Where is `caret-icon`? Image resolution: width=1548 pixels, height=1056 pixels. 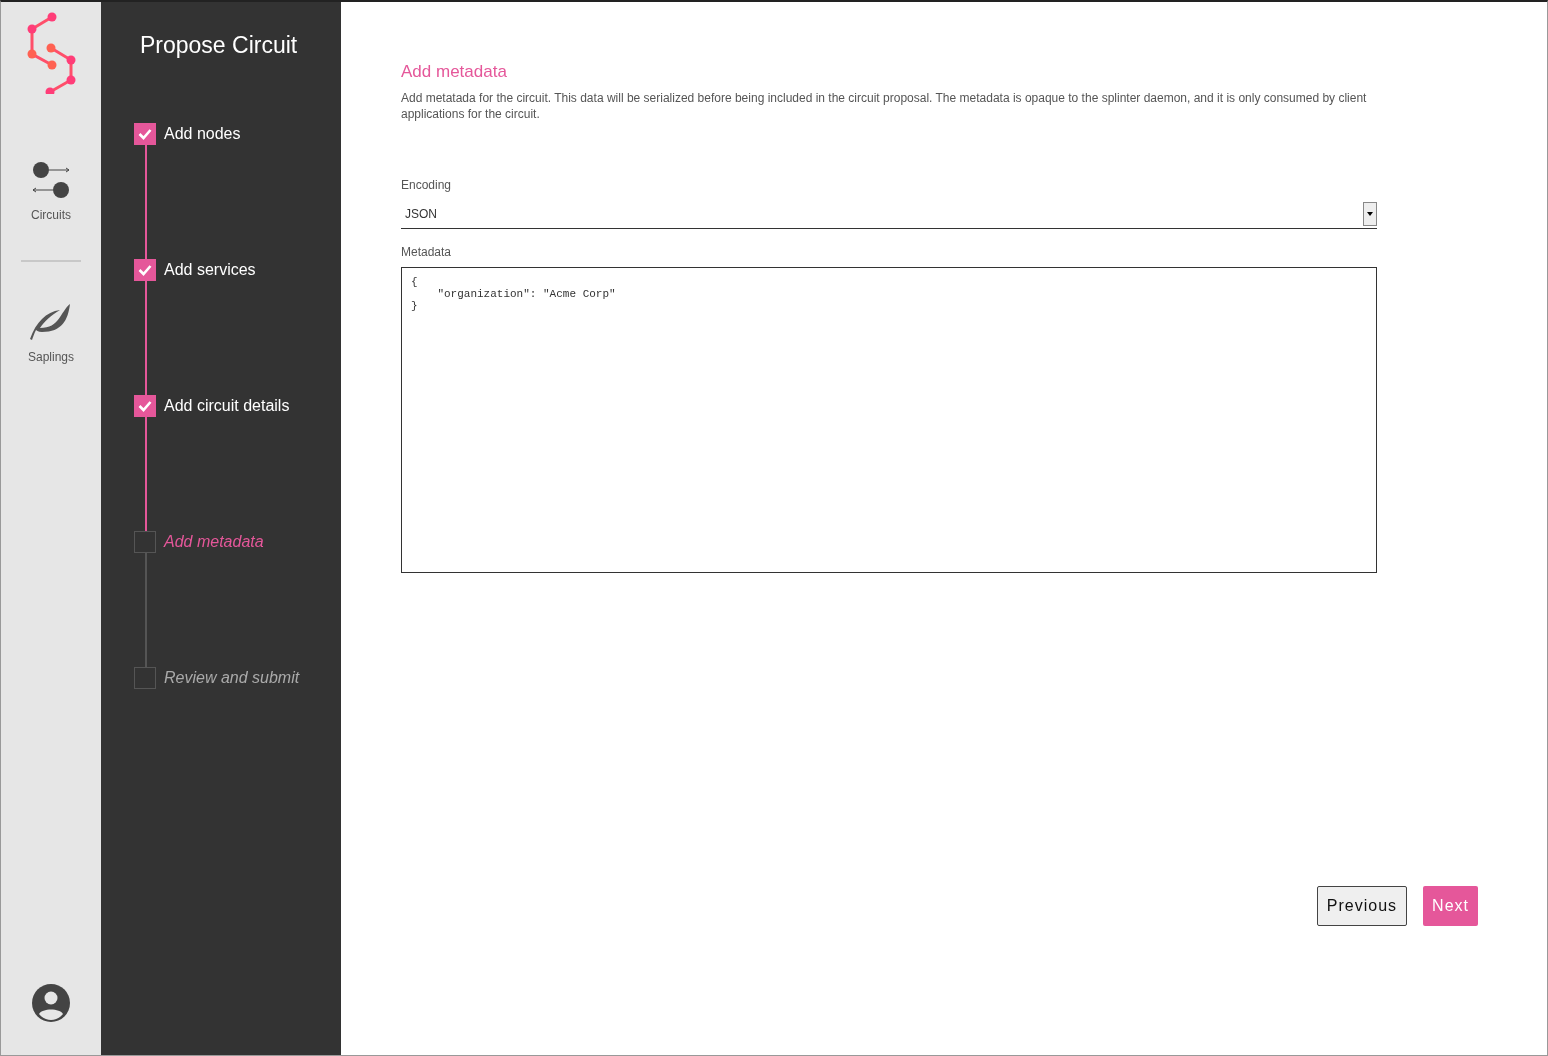 caret-icon is located at coordinates (1370, 214).